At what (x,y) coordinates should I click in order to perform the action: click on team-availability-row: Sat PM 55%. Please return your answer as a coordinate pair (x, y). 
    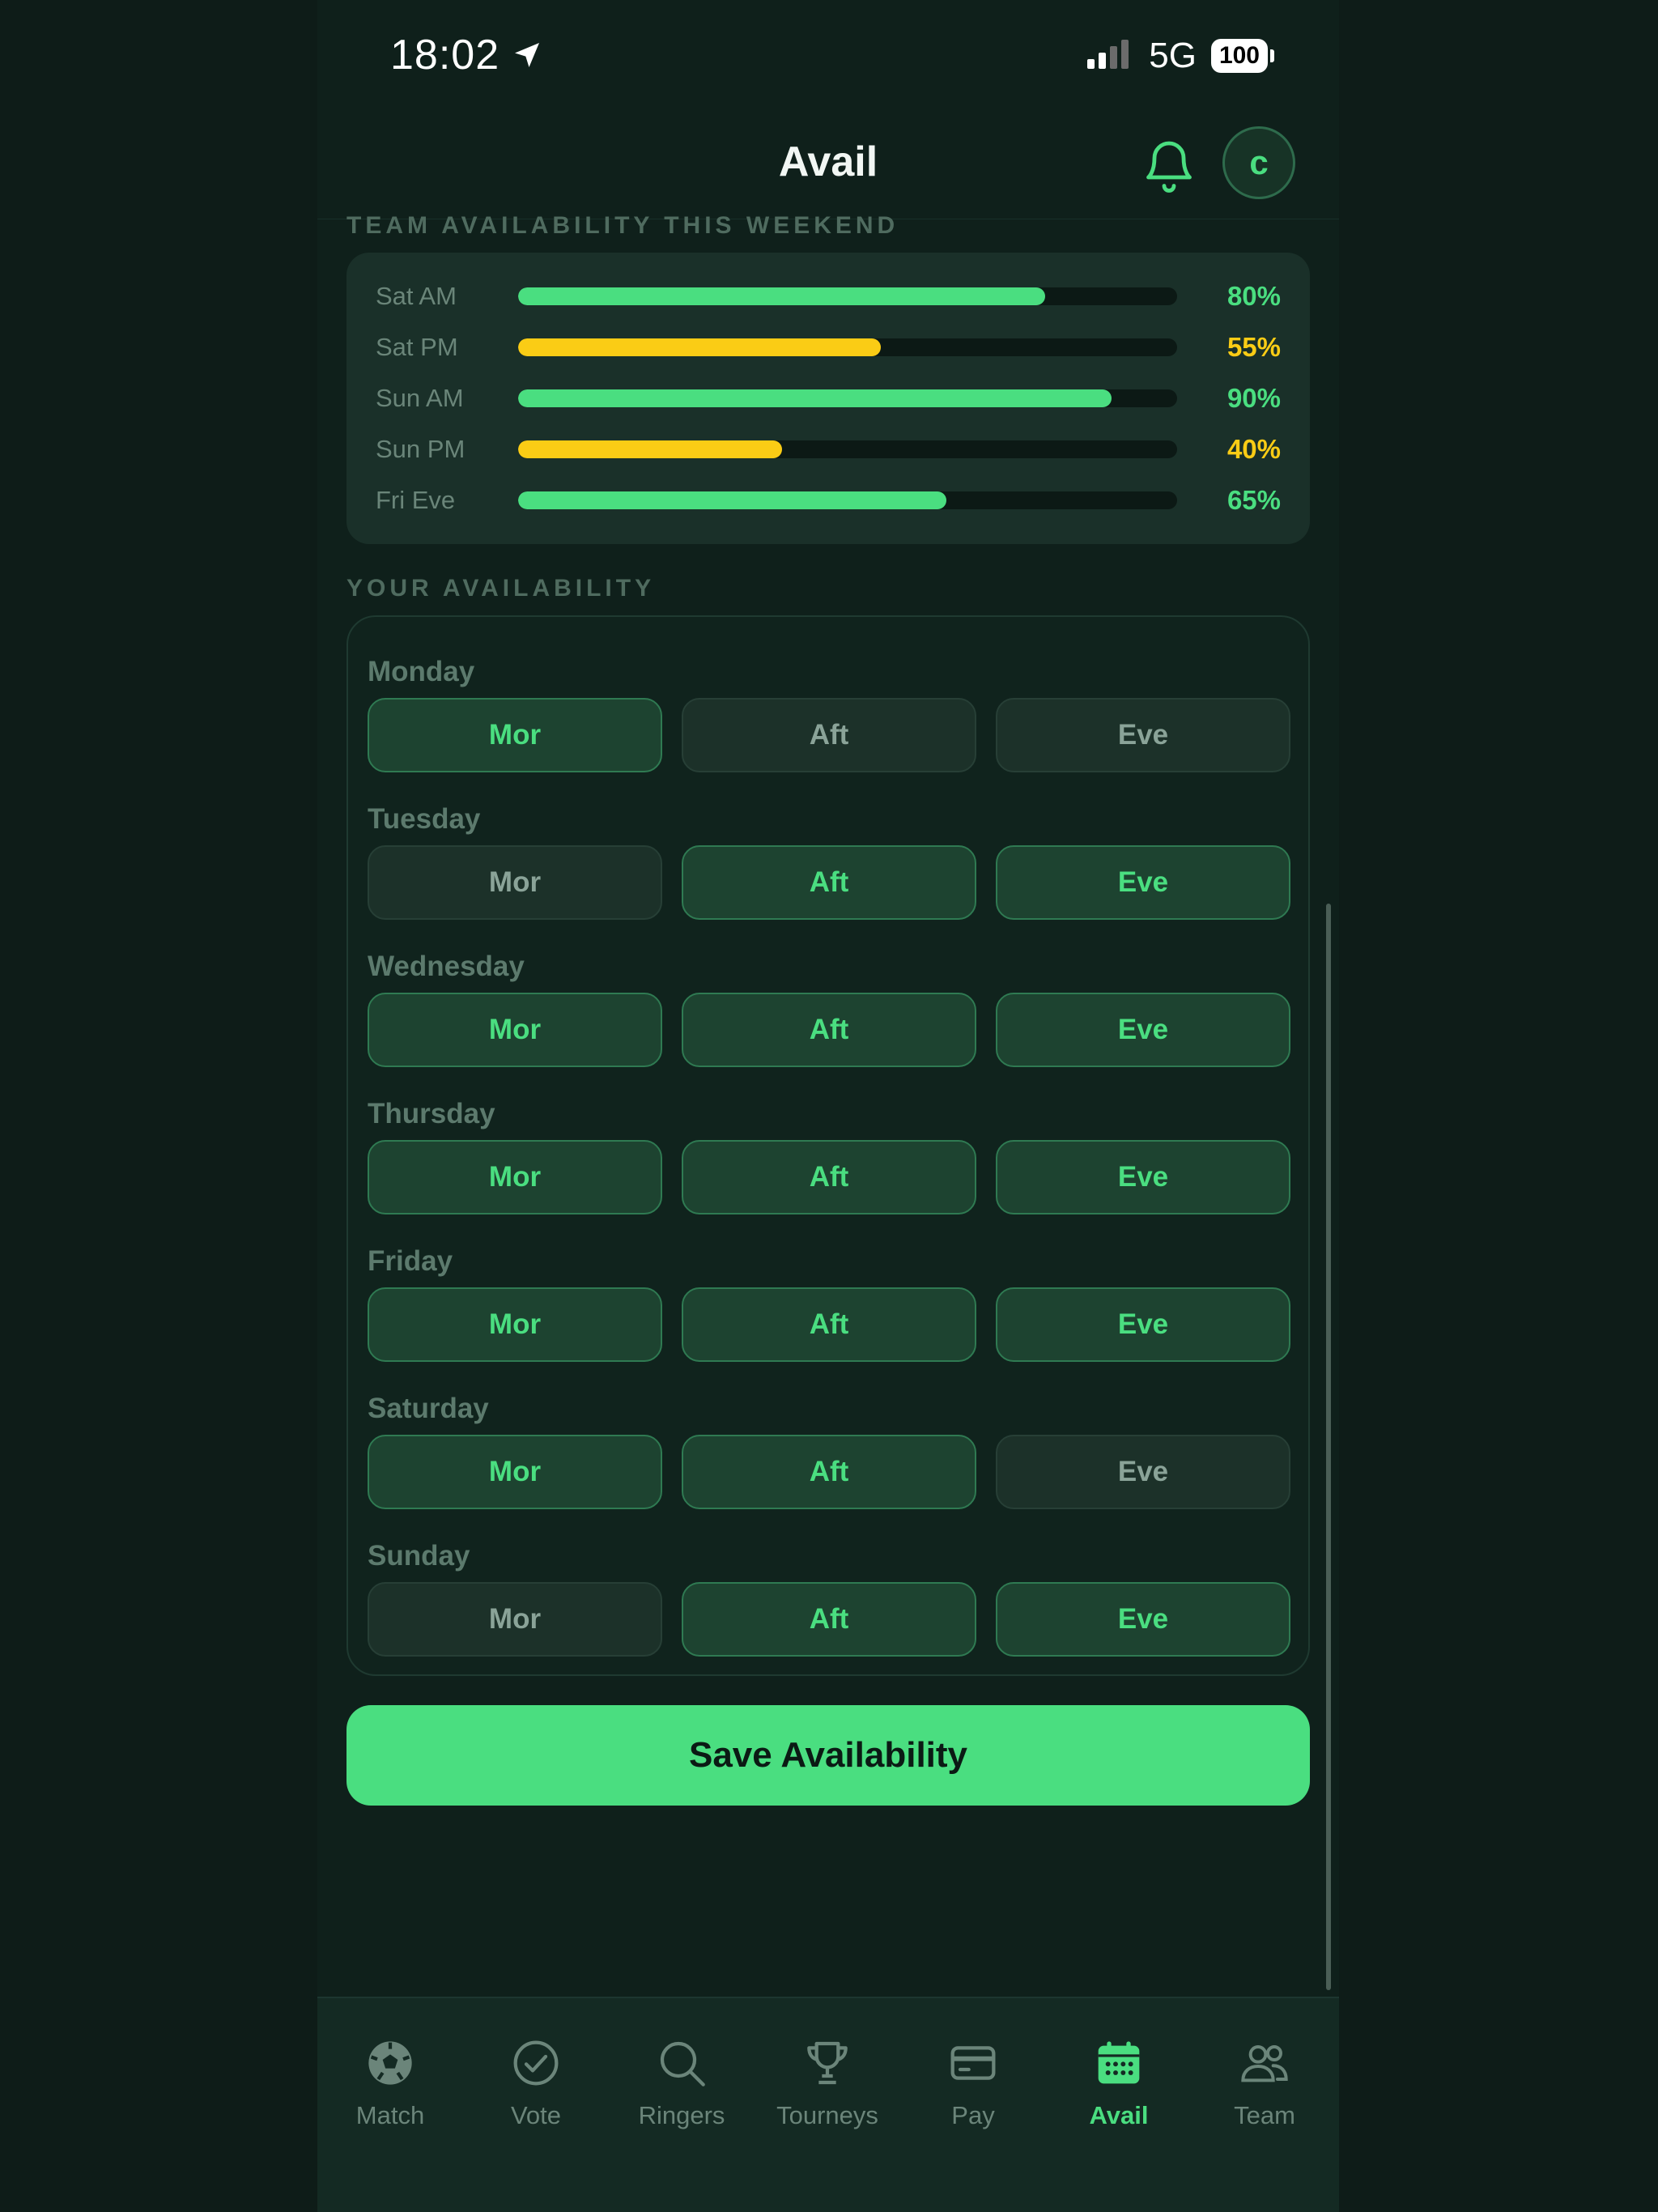
    Looking at the image, I should click on (828, 347).